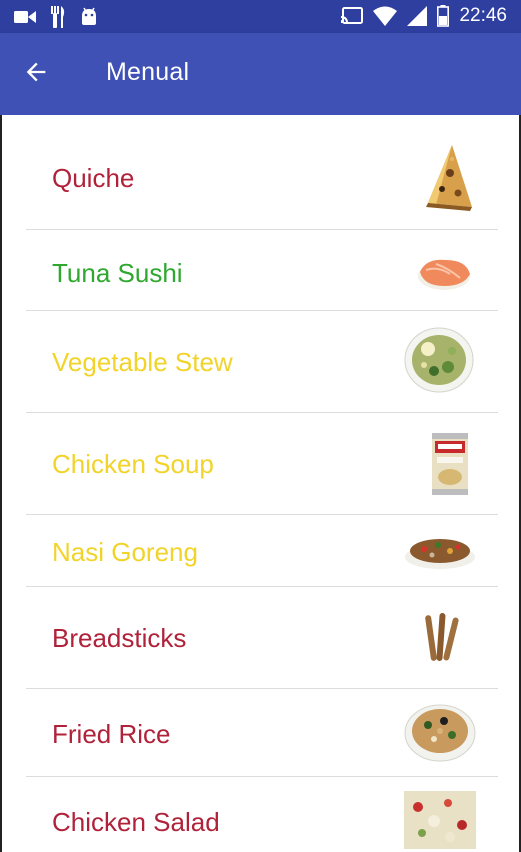  What do you see at coordinates (450, 464) in the screenshot?
I see `chicken-soup-image` at bounding box center [450, 464].